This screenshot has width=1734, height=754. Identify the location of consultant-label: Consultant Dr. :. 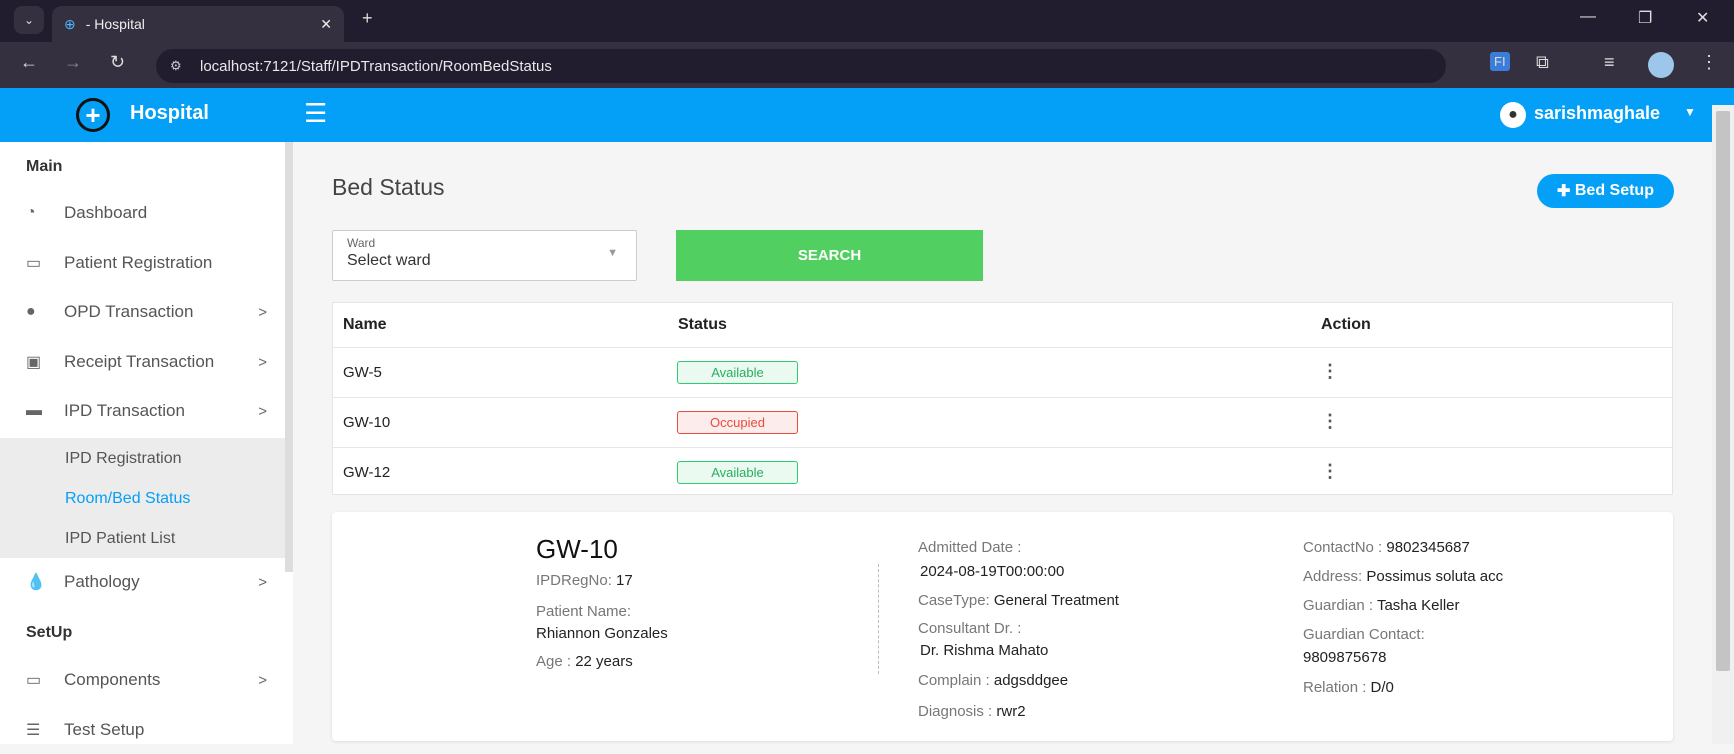
(970, 628).